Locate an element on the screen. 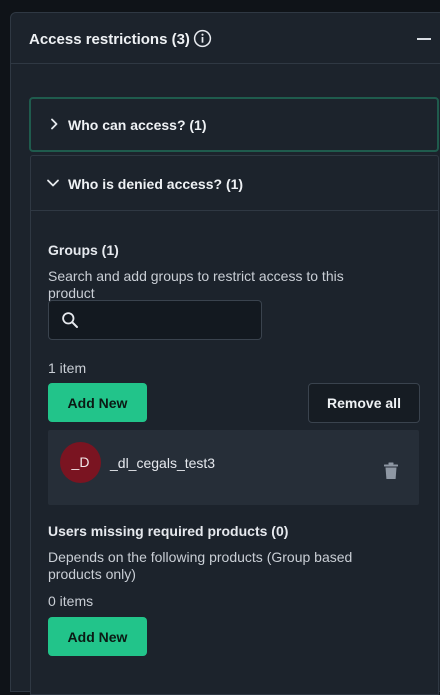 This screenshot has width=440, height=695. users-add-new-button: Add New is located at coordinates (97, 636).